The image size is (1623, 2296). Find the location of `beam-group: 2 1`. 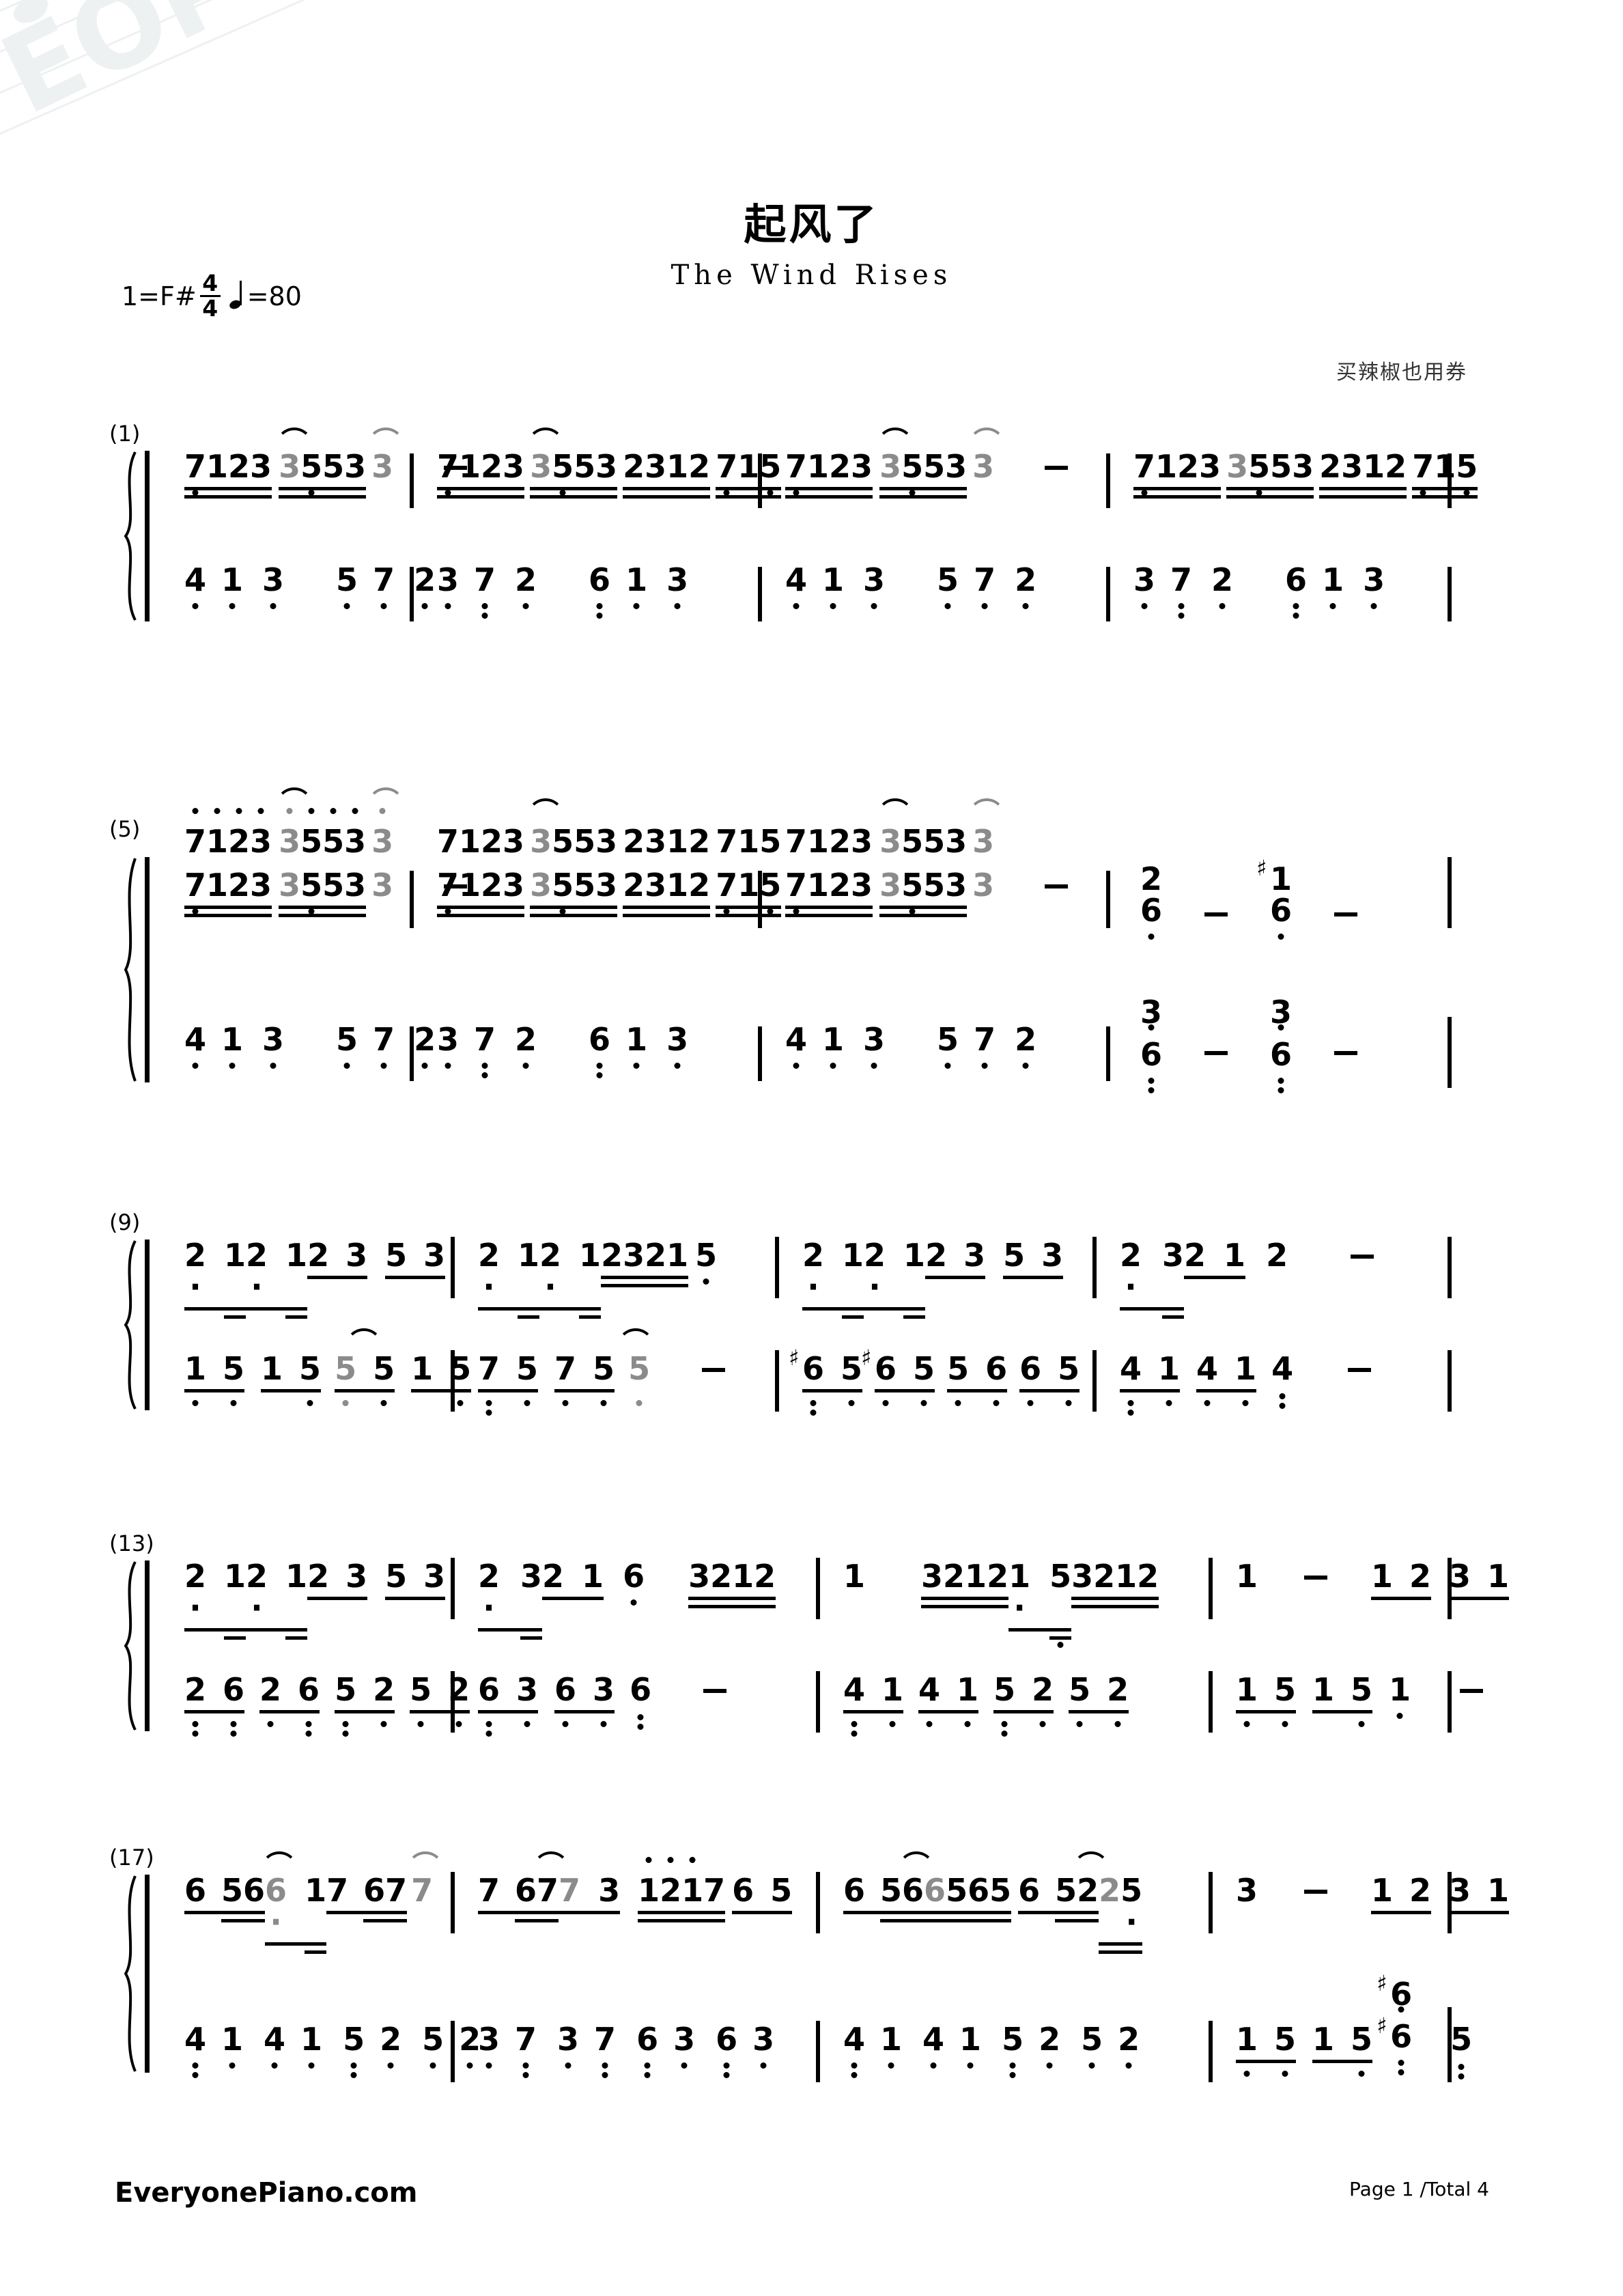

beam-group: 2 1 is located at coordinates (1215, 1259).